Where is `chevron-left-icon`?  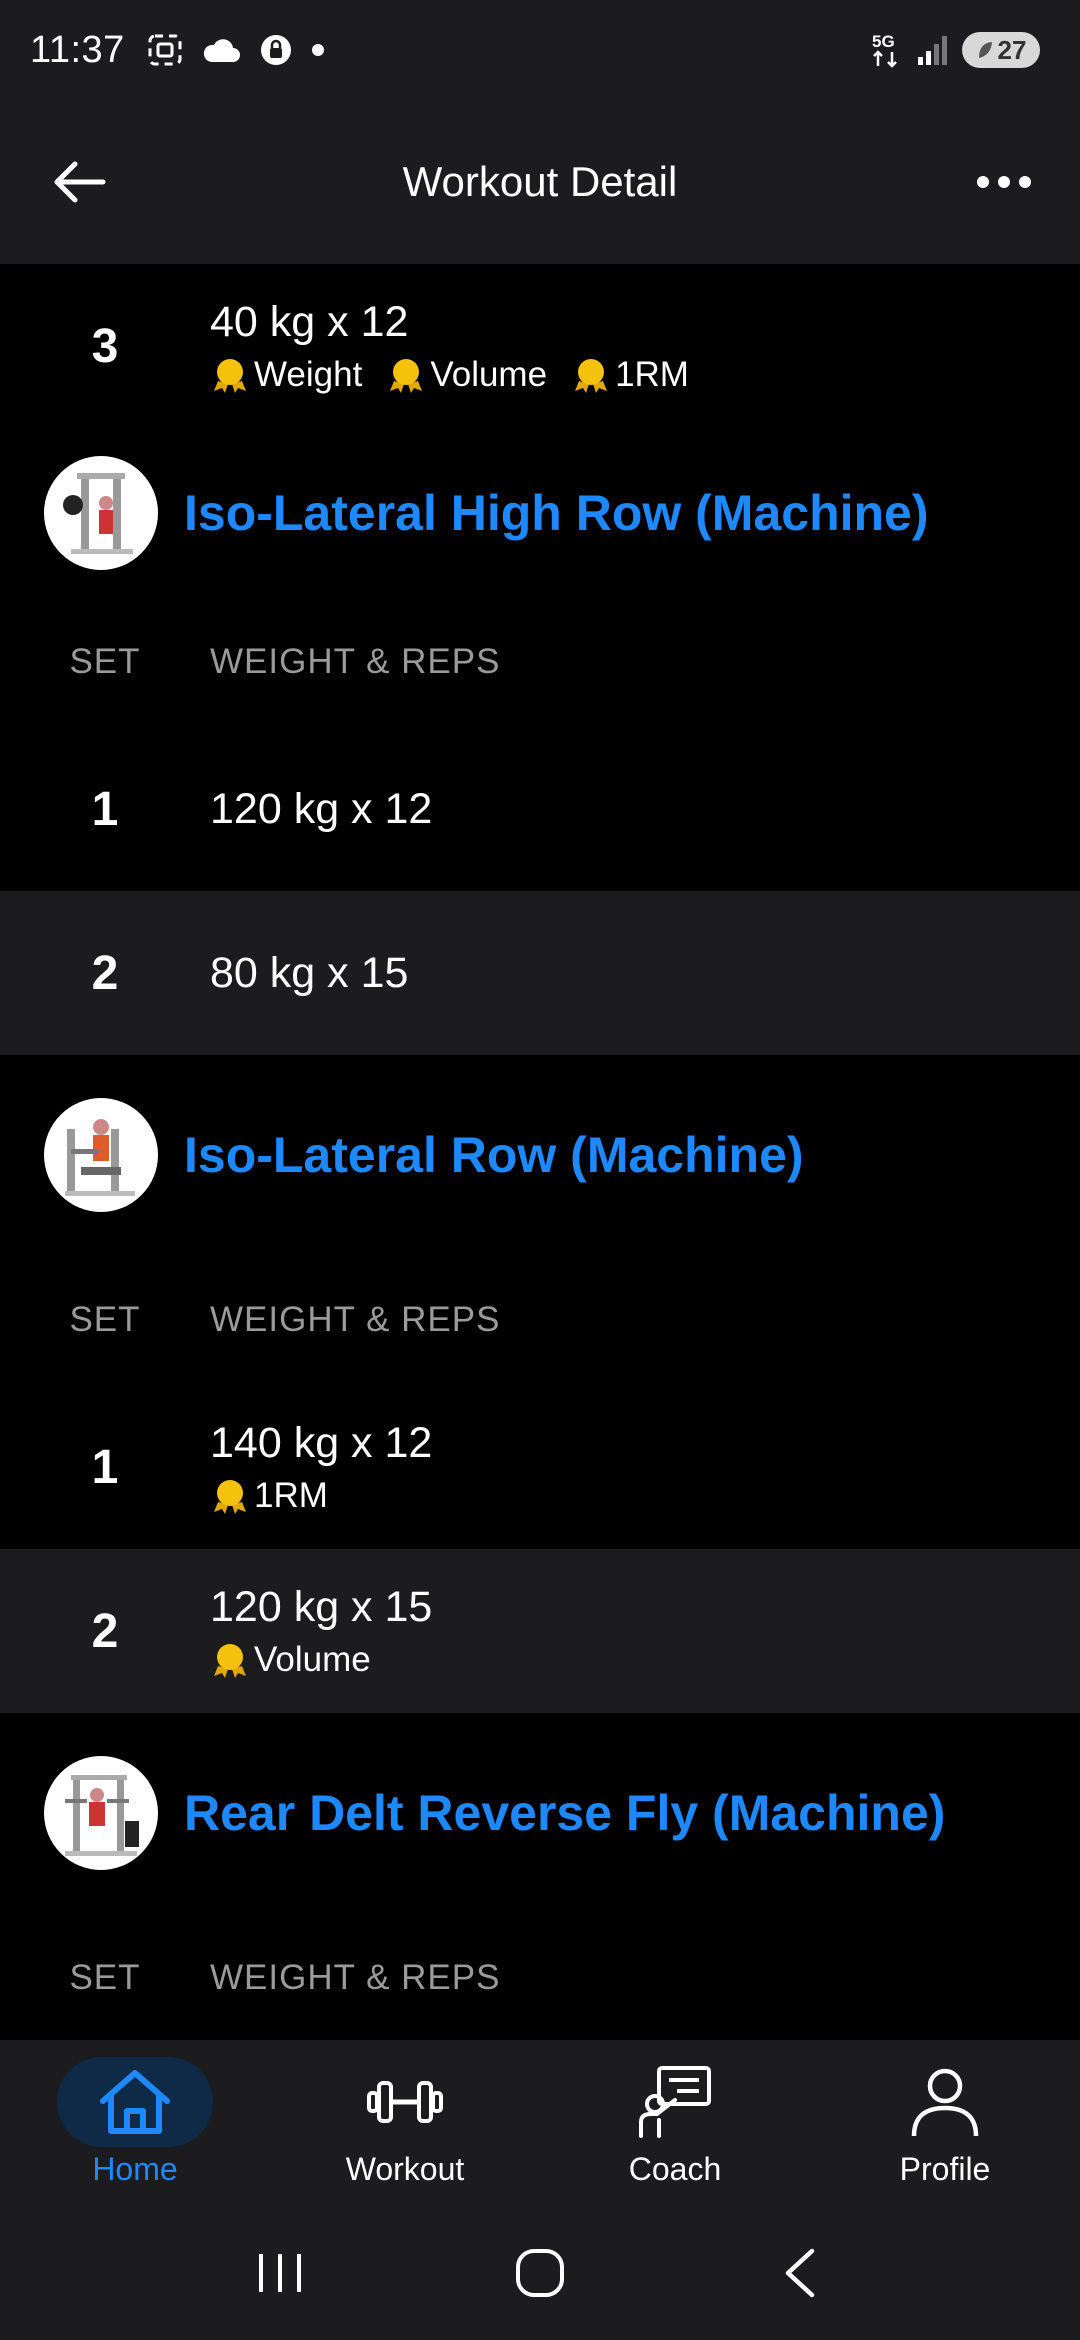 chevron-left-icon is located at coordinates (800, 2272).